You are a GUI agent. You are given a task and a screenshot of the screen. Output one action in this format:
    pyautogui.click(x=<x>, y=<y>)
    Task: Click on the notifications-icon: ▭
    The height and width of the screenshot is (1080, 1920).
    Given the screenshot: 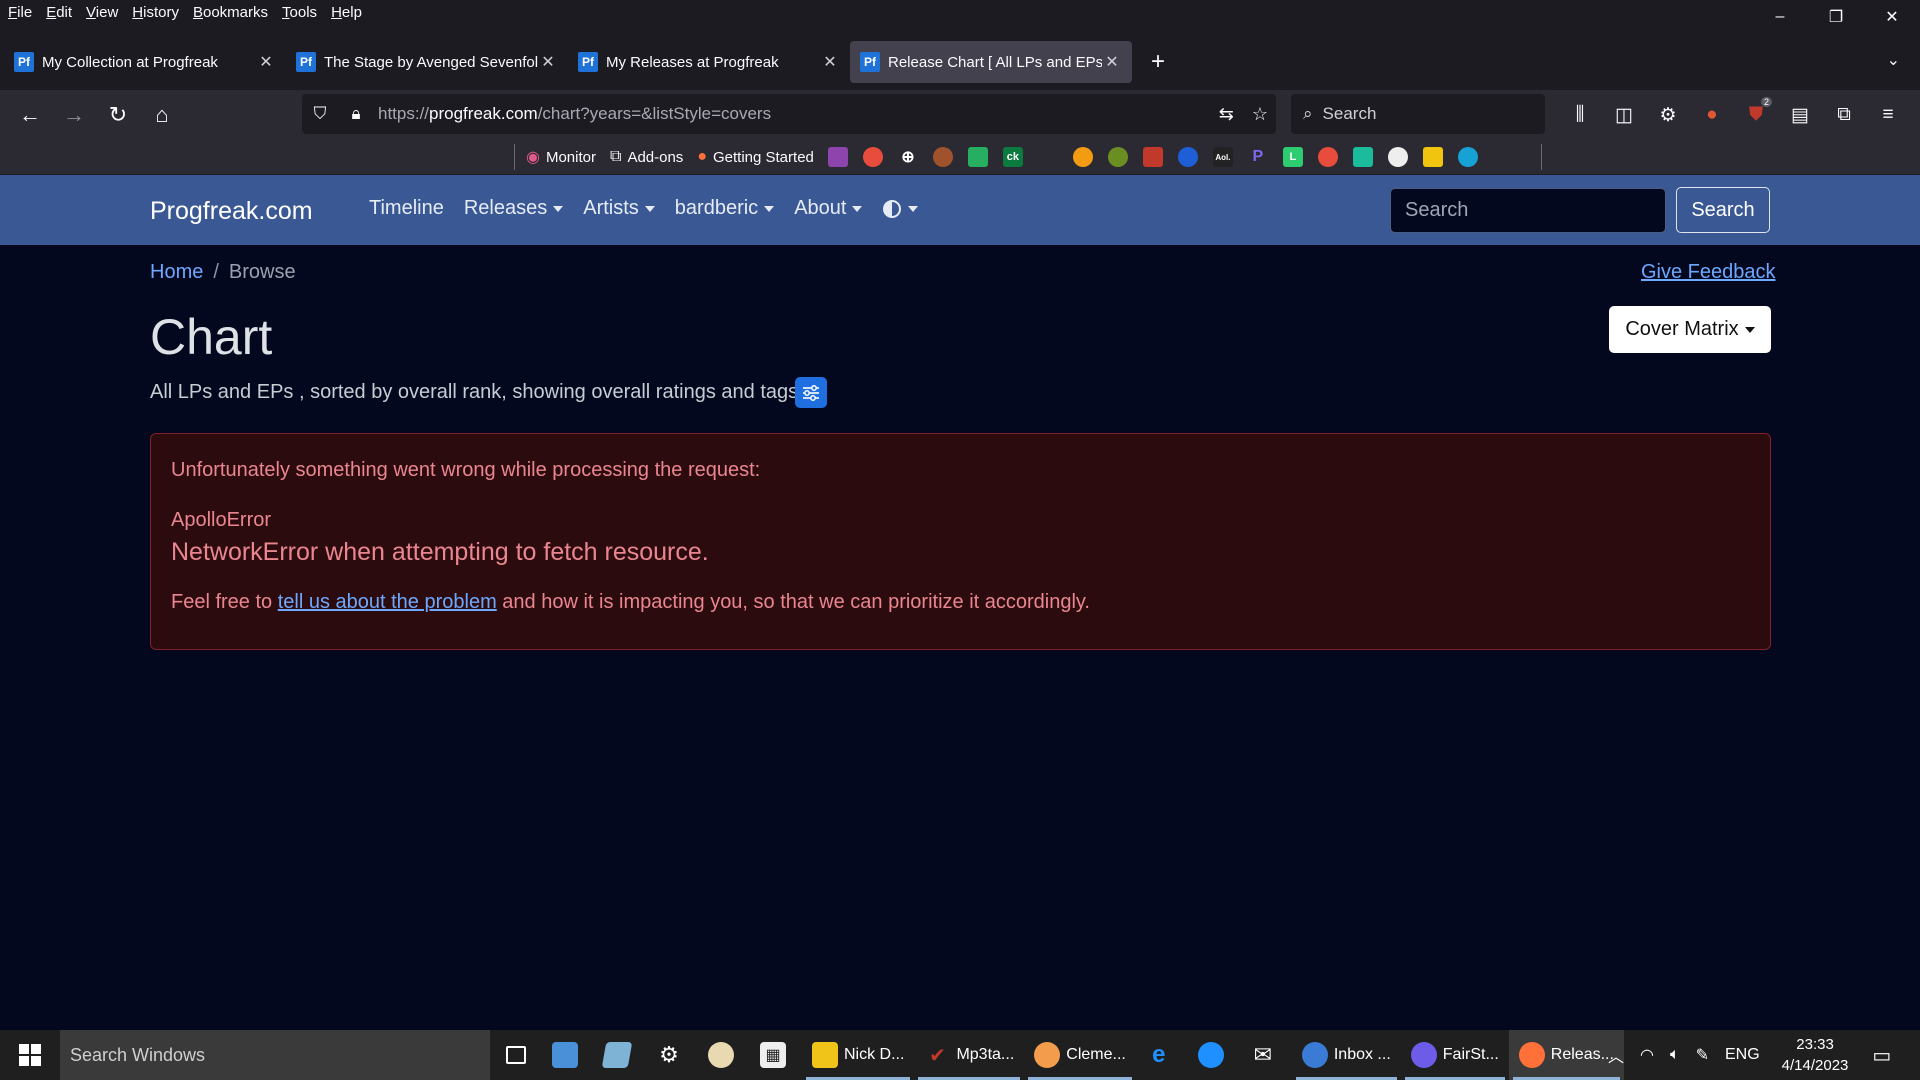 What is the action you would take?
    pyautogui.click(x=1881, y=1055)
    